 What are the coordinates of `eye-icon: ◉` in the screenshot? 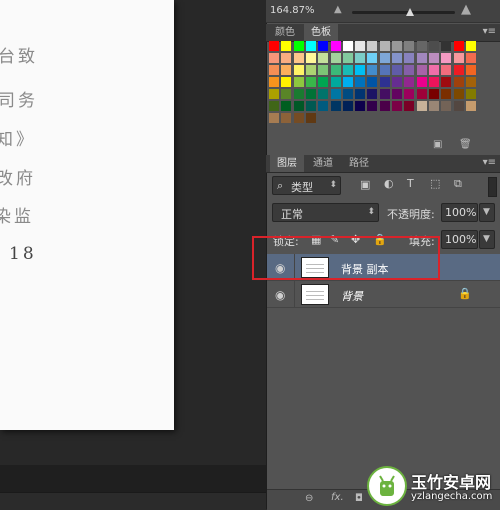 It's located at (280, 295).